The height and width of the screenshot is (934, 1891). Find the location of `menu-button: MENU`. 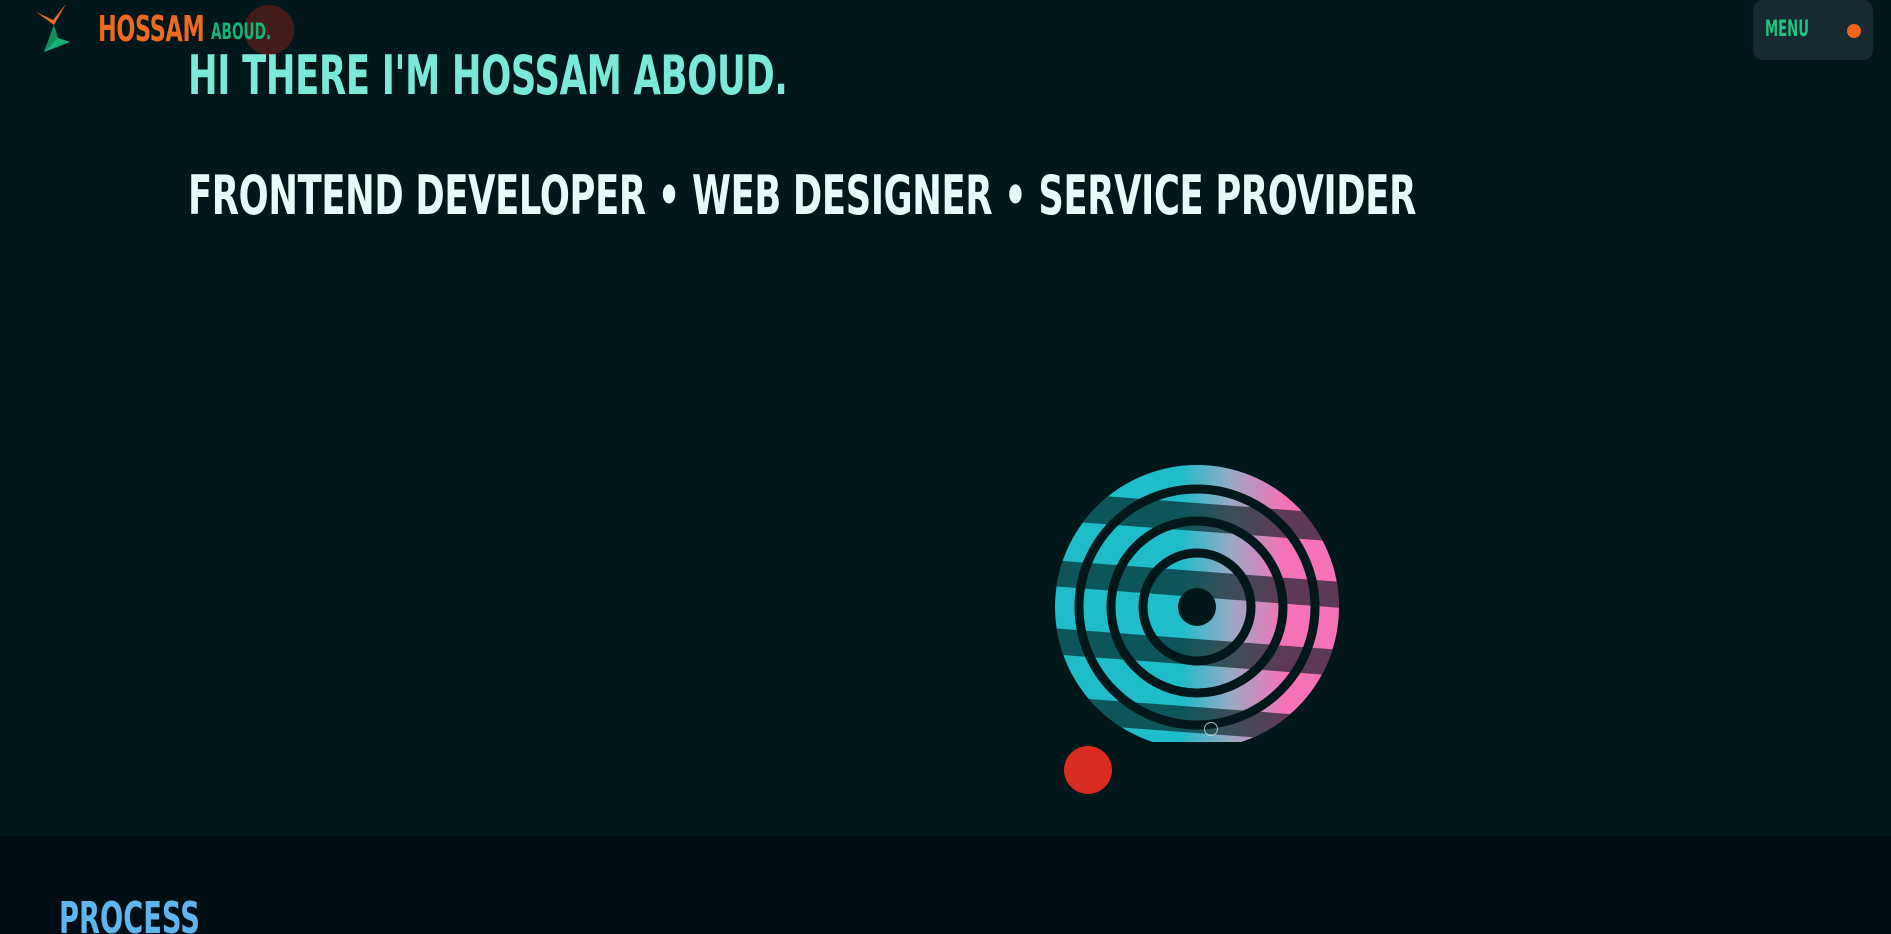

menu-button: MENU is located at coordinates (1813, 30).